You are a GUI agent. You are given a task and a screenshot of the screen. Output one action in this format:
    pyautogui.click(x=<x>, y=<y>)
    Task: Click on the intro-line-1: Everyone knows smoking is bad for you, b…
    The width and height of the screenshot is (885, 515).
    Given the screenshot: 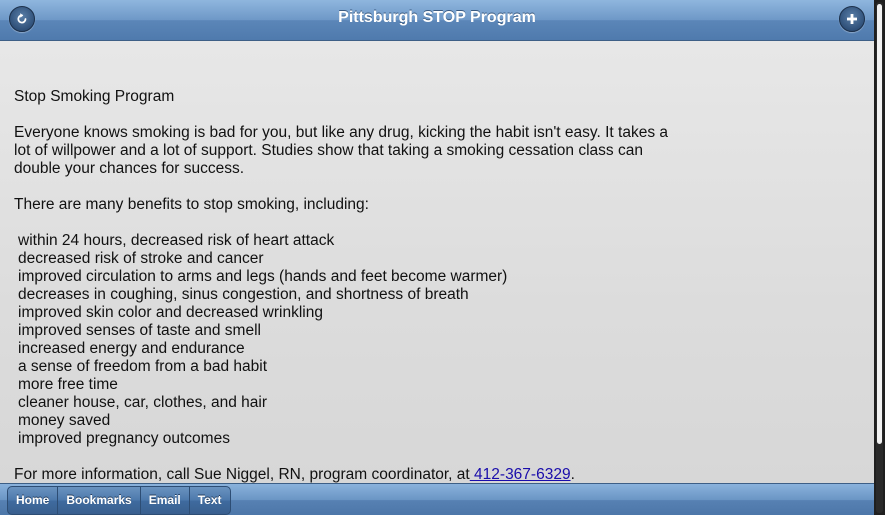 What is the action you would take?
    pyautogui.click(x=341, y=132)
    